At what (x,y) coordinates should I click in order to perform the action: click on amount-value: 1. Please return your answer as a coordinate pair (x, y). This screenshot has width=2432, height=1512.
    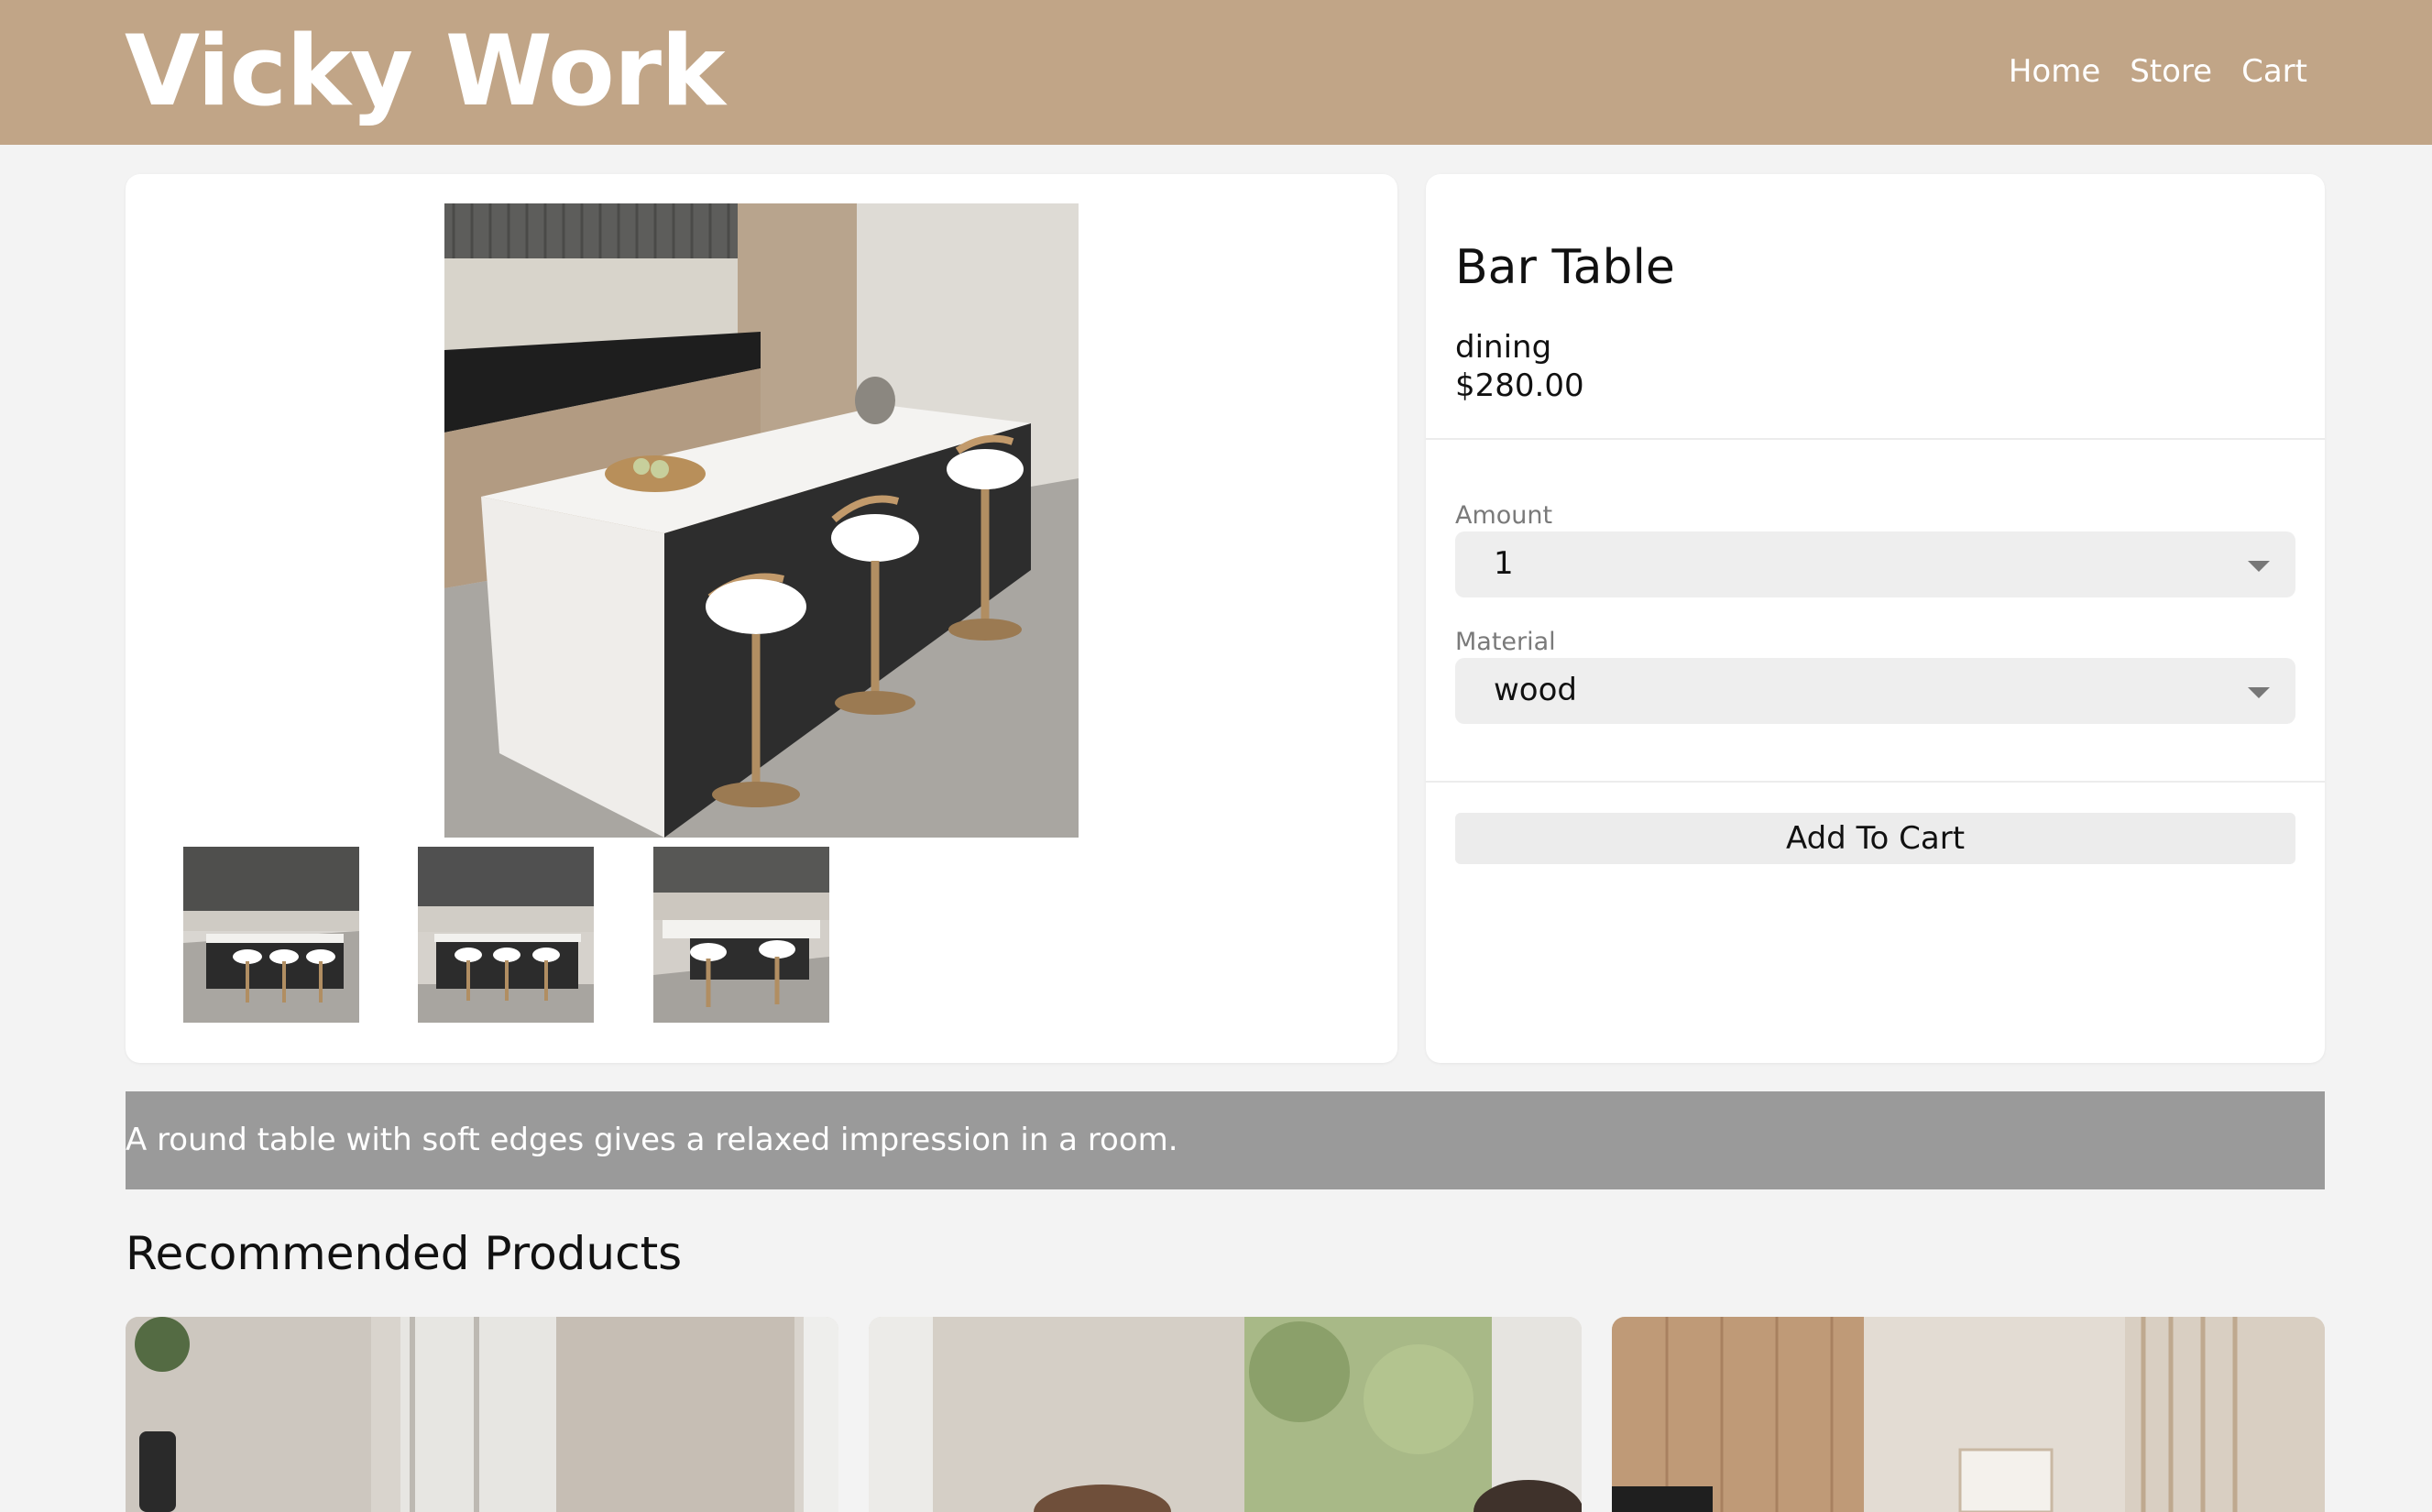
    Looking at the image, I should click on (1504, 563).